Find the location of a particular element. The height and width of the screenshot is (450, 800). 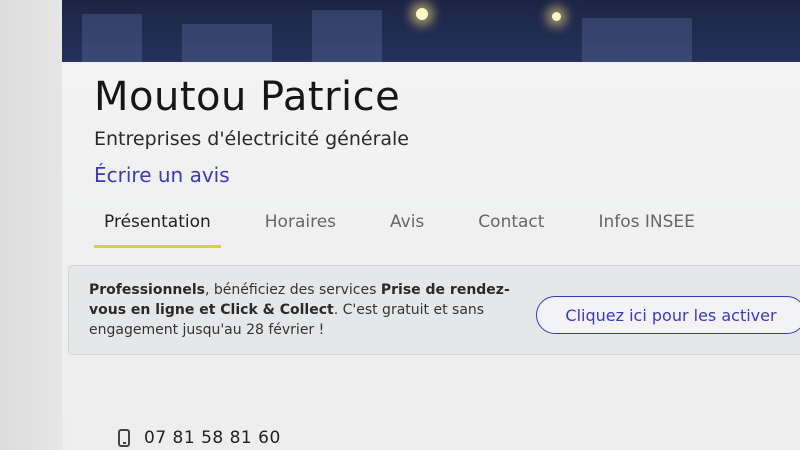

tab-contact: Contact is located at coordinates (511, 230).